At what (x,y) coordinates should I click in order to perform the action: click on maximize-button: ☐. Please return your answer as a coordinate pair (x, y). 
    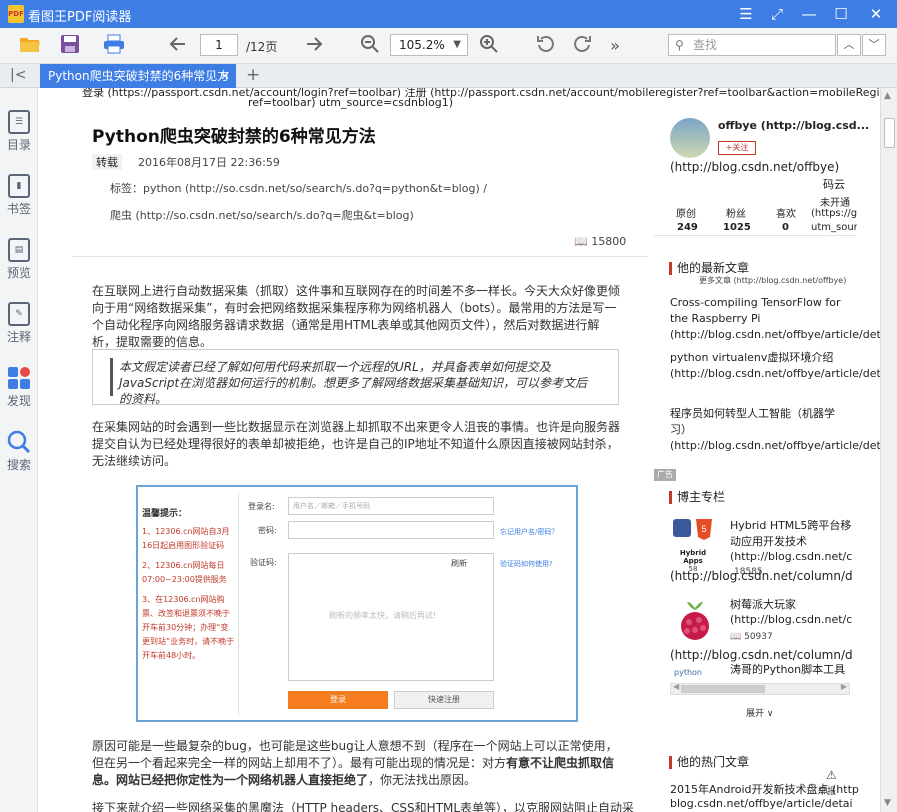
    Looking at the image, I should click on (841, 14).